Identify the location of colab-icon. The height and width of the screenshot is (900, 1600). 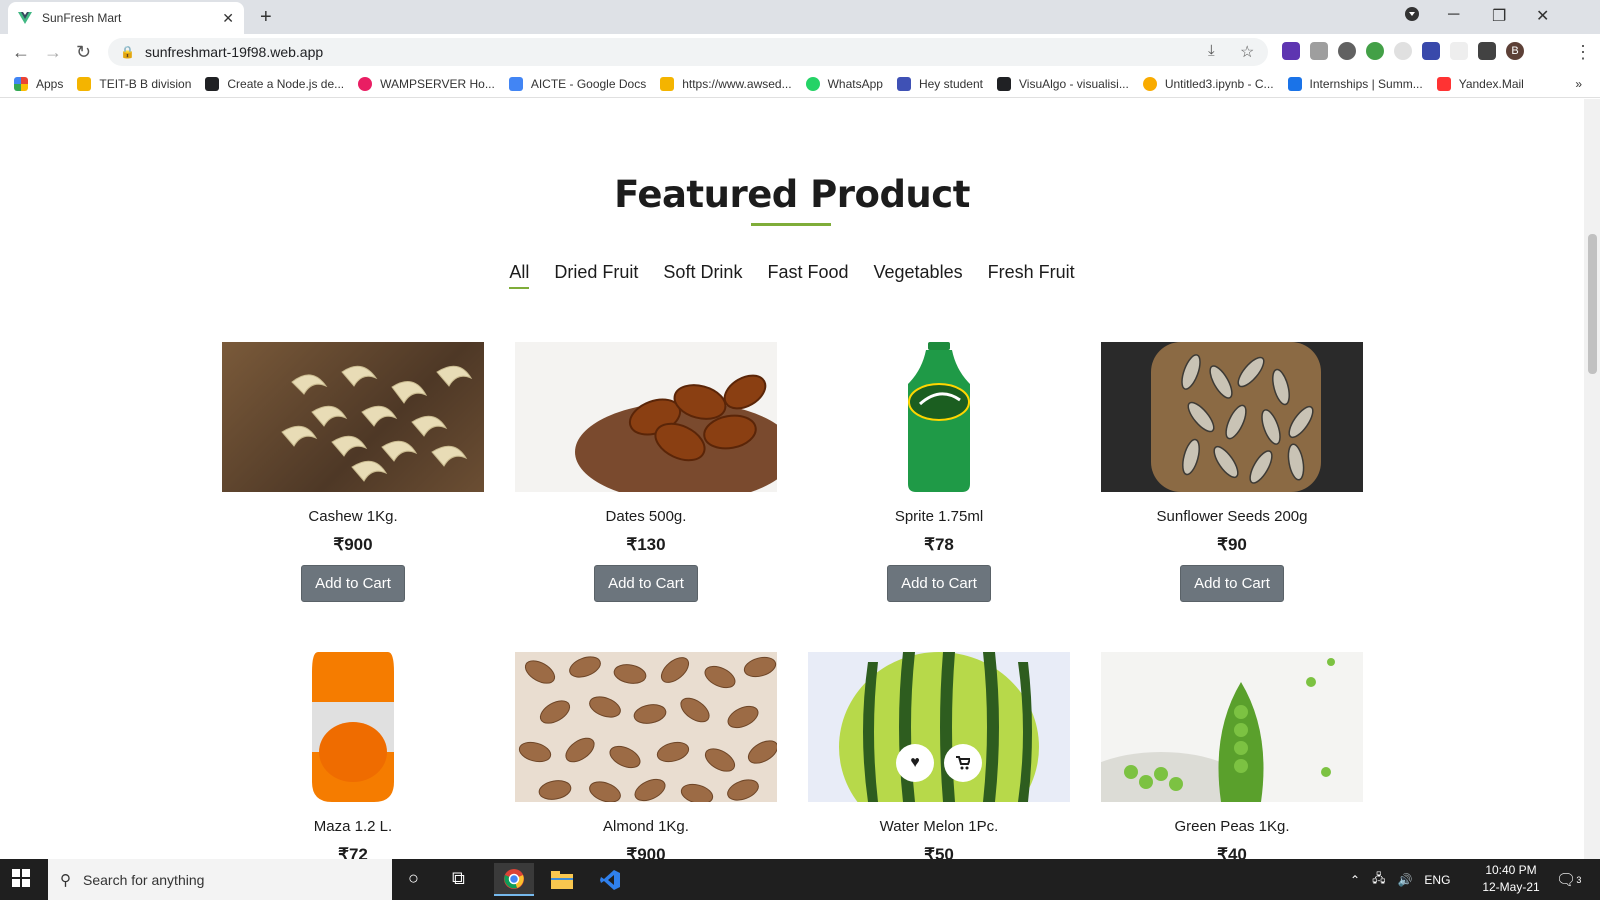
(1149, 83).